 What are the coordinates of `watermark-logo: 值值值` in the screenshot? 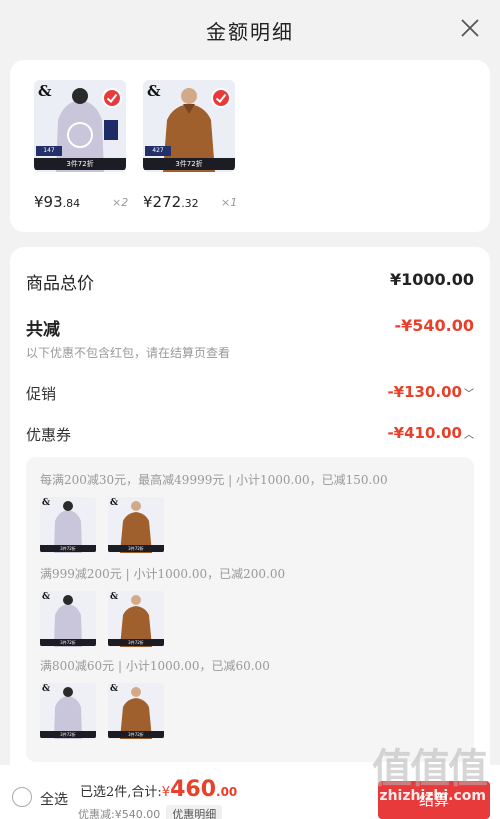 It's located at (430, 769).